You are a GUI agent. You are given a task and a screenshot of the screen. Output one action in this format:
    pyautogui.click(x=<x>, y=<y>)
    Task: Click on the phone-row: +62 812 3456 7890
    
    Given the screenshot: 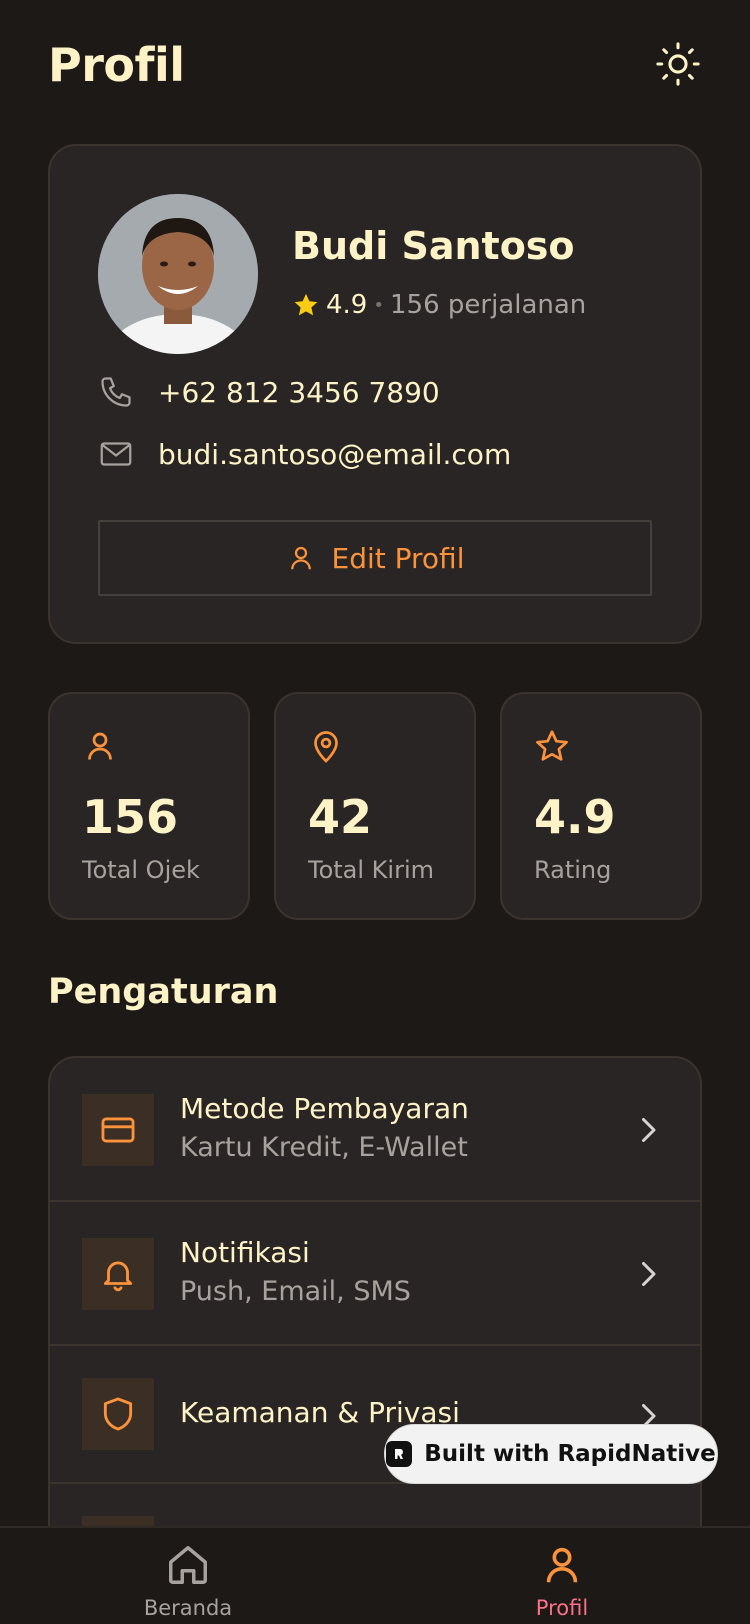 What is the action you would take?
    pyautogui.click(x=269, y=392)
    